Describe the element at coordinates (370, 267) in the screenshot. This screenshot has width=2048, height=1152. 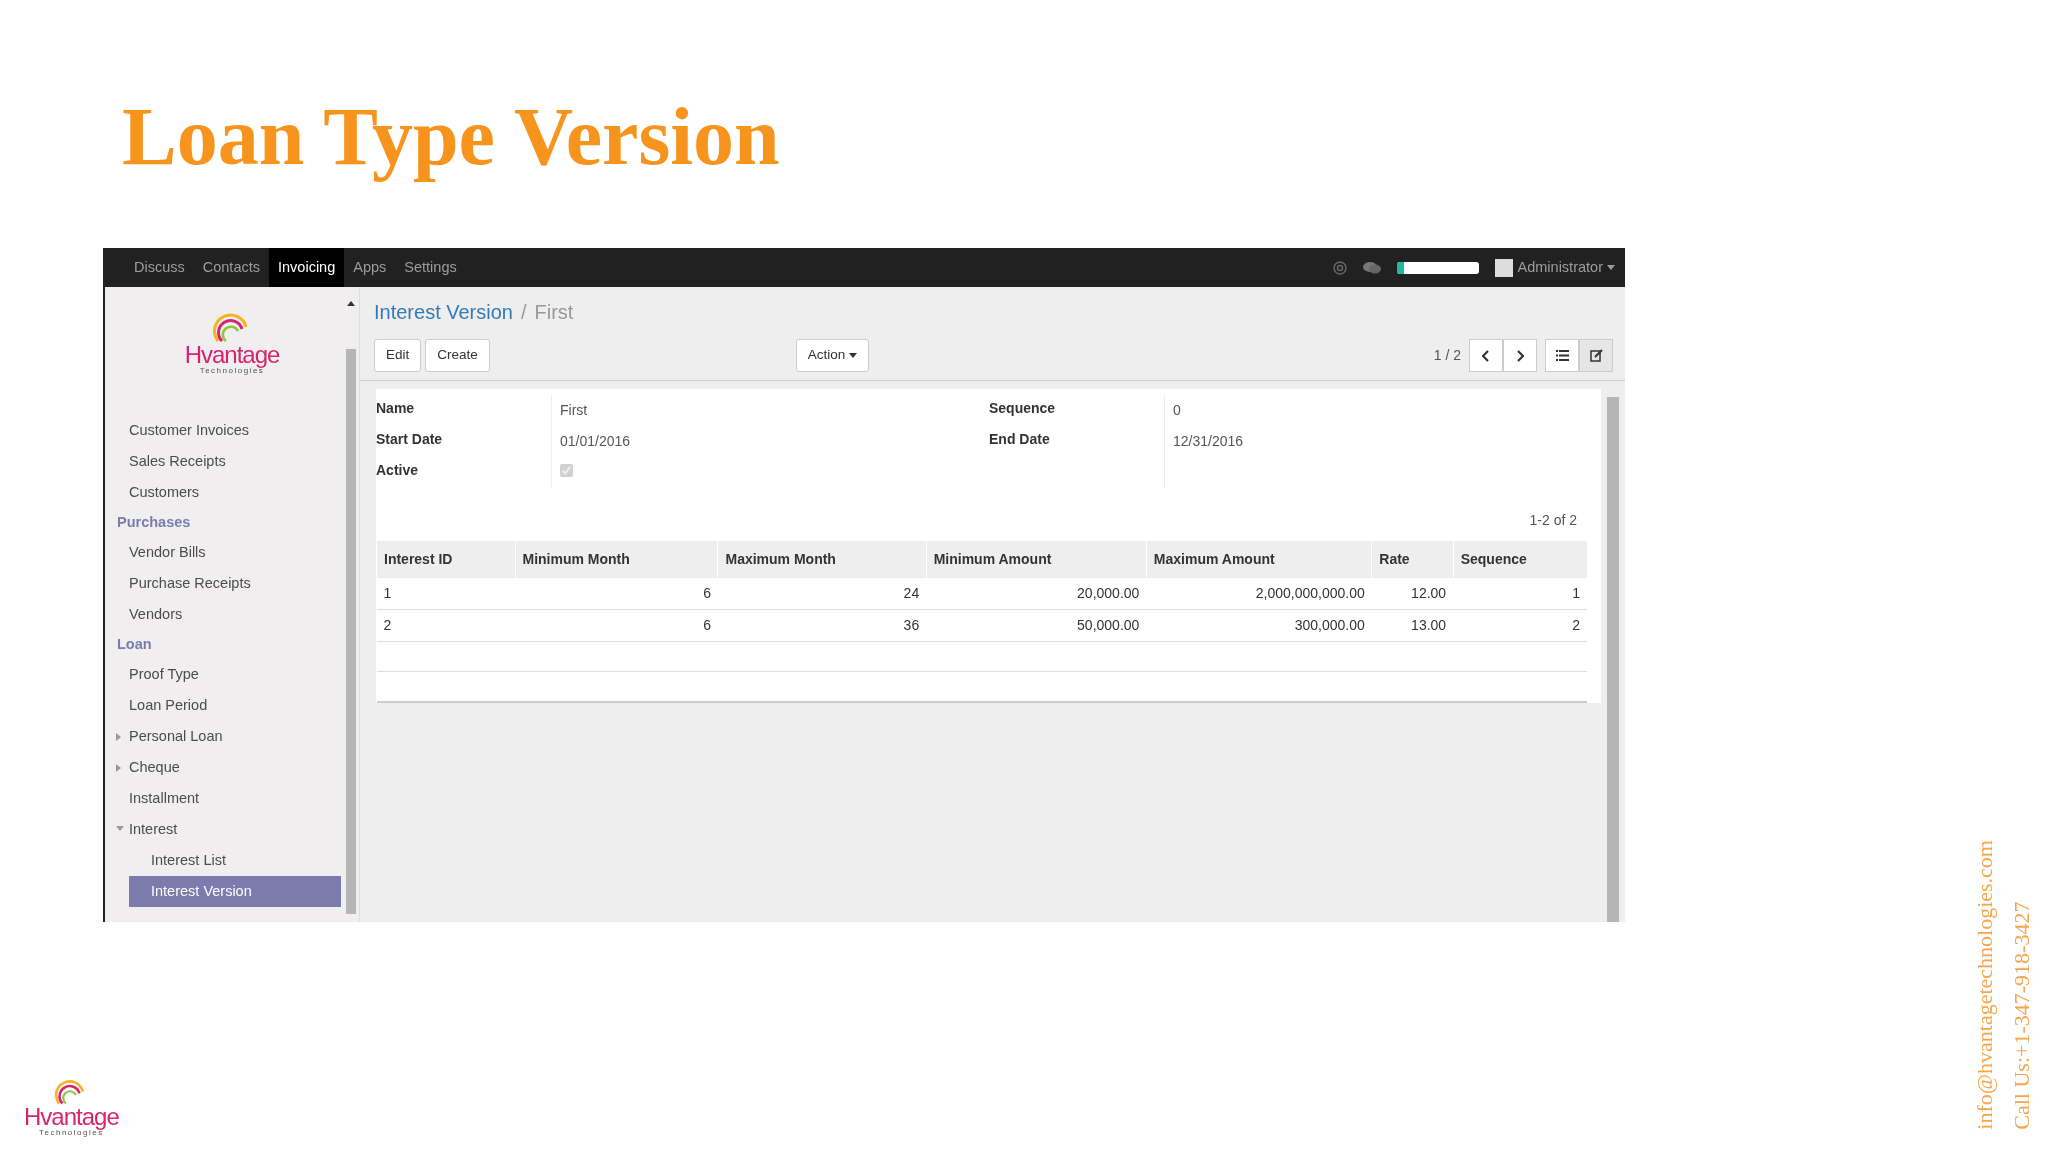
I see `nav-item: Apps` at that location.